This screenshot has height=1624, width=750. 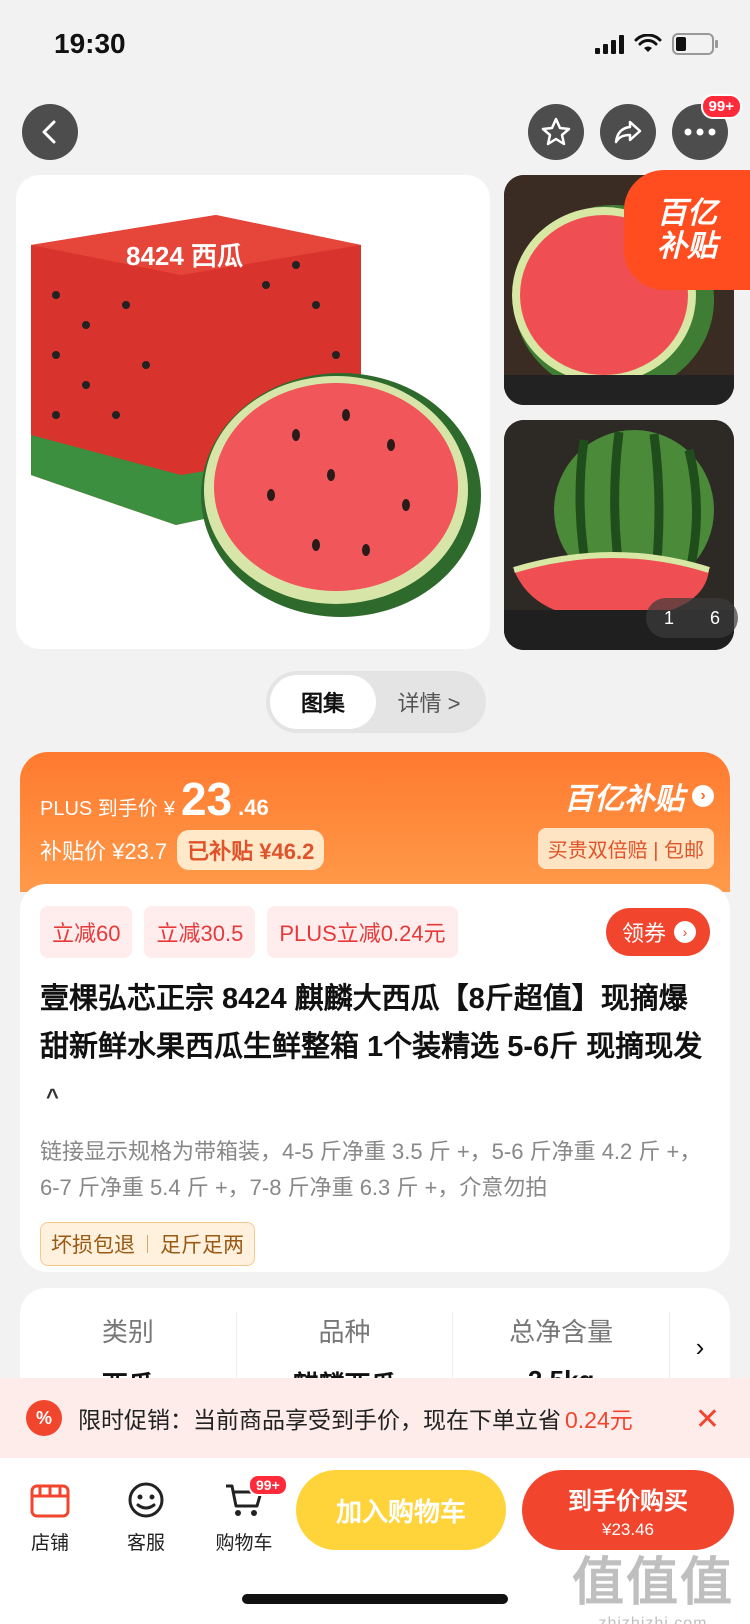 What do you see at coordinates (628, 1501) in the screenshot?
I see `buy-label: 到手价购买` at bounding box center [628, 1501].